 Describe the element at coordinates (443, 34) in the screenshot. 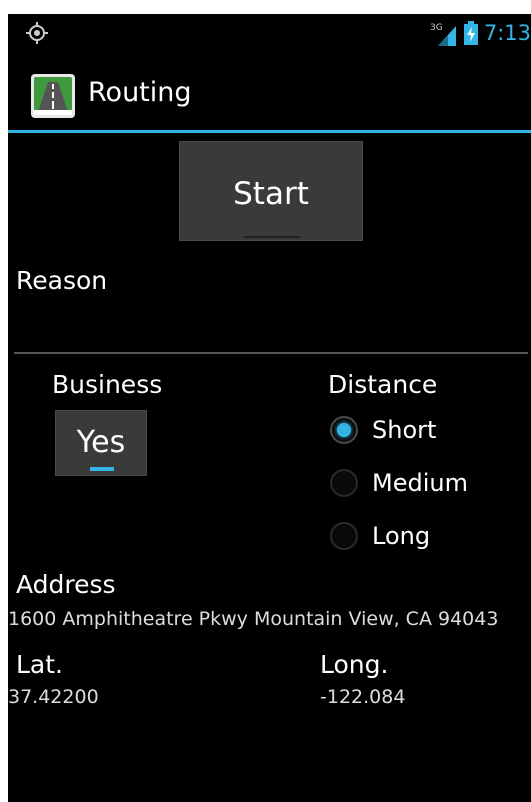

I see `signal-icon: 3G` at that location.